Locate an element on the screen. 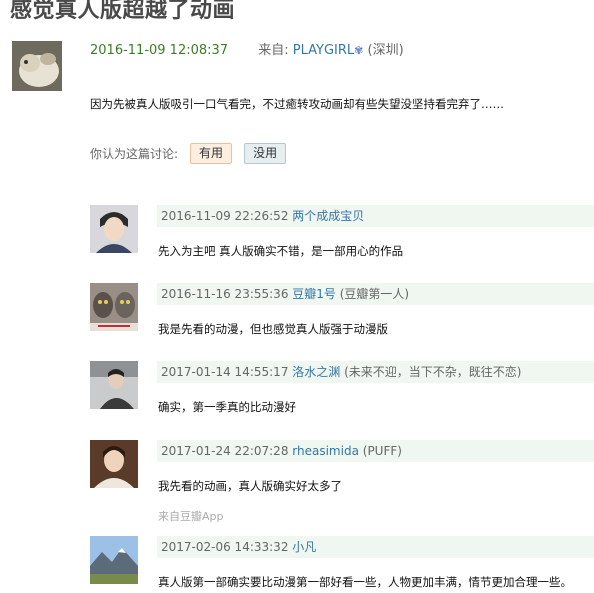  comment-author-link: 小凡 is located at coordinates (304, 547).